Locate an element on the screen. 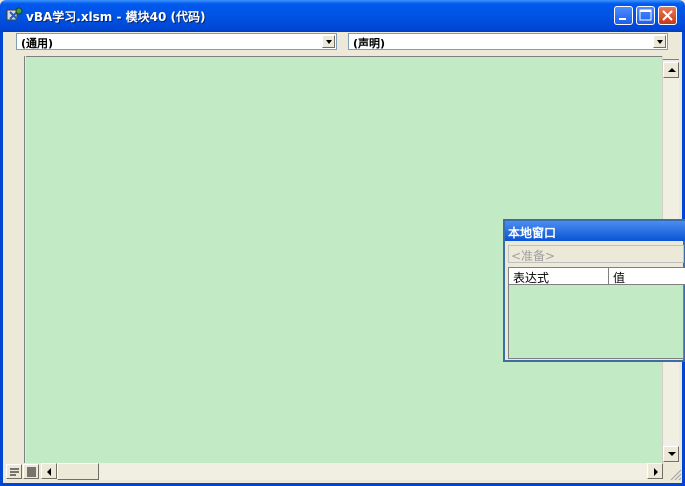 The height and width of the screenshot is (486, 685). close-icon is located at coordinates (667, 15).